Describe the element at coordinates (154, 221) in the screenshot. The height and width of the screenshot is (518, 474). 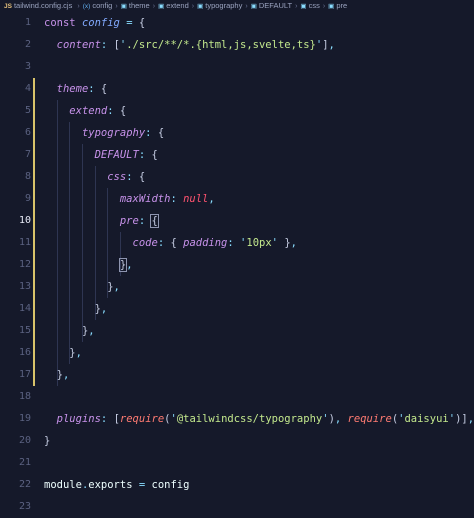
I see `bracket-match: {` at that location.